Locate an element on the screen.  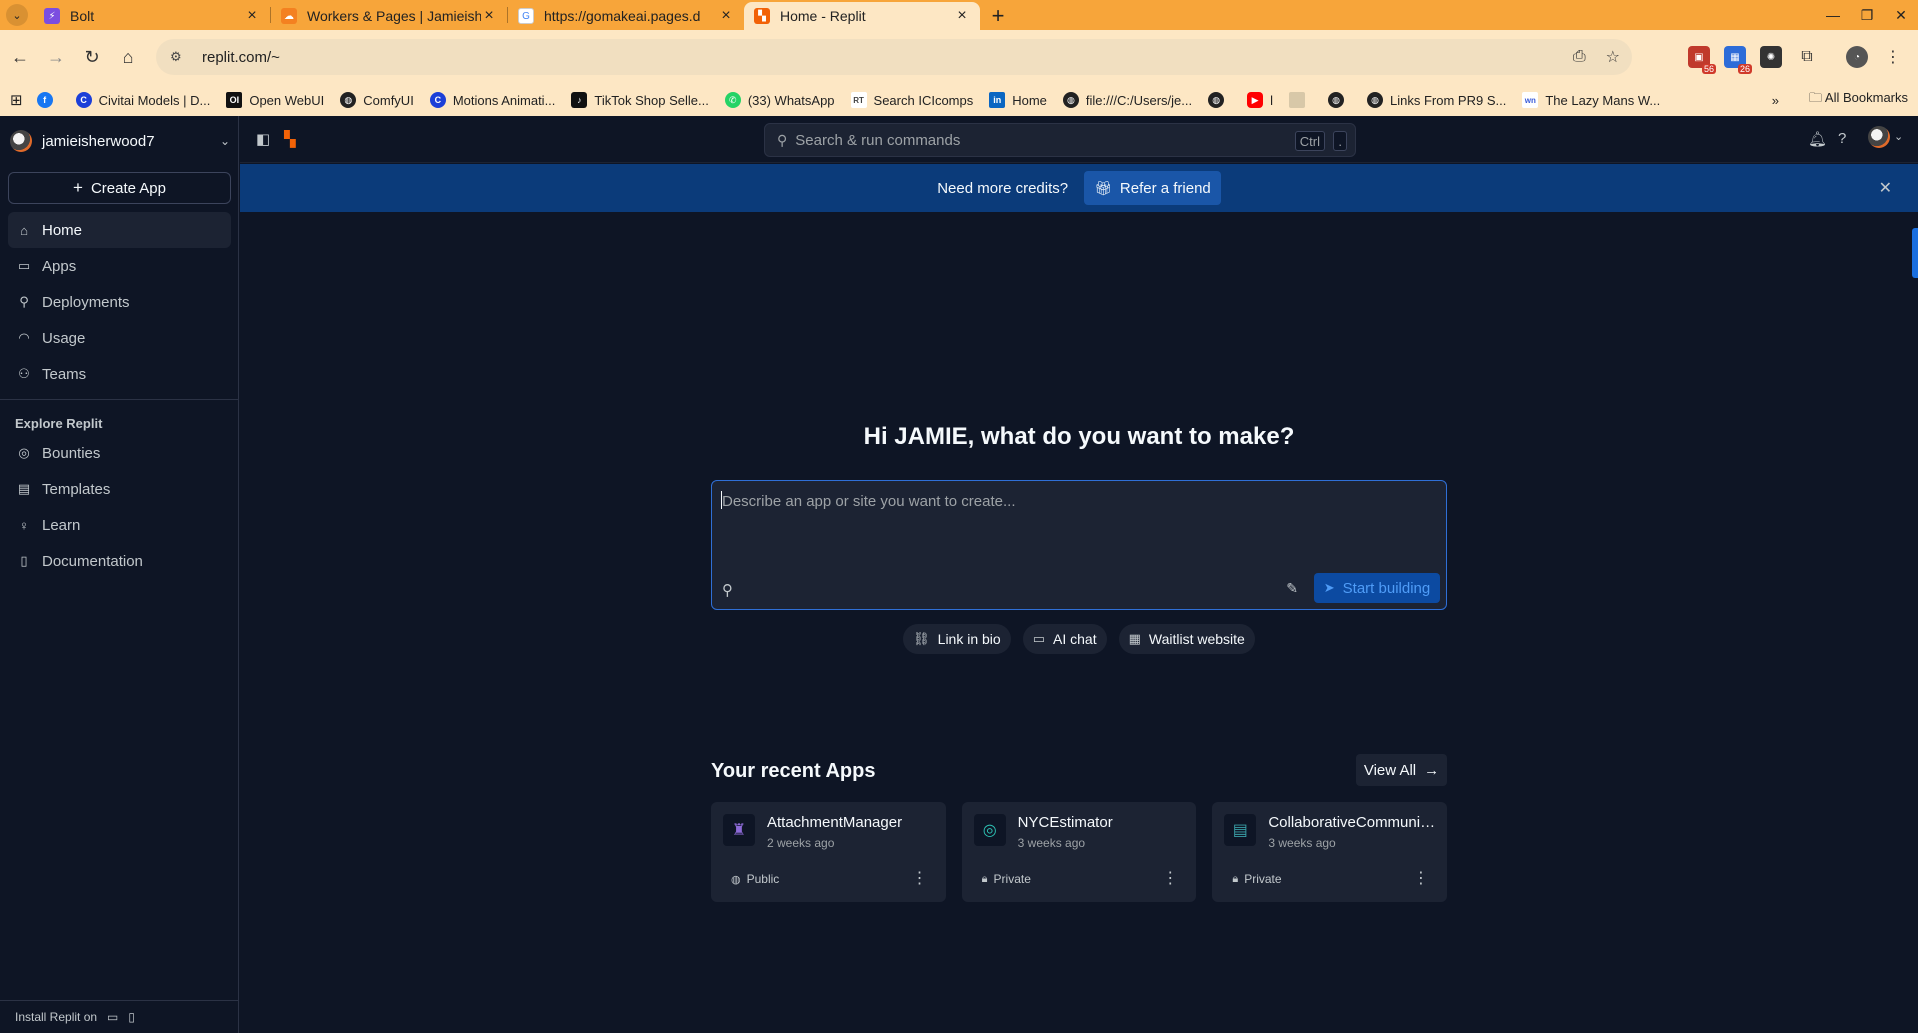
create-app-button: + Create App is located at coordinates (119, 188).